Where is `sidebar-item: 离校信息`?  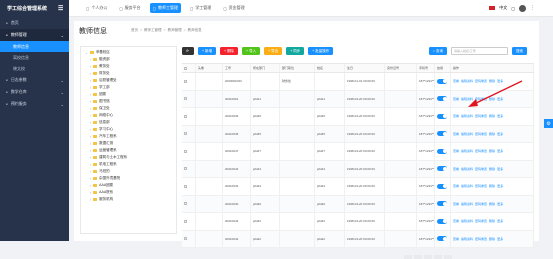 sidebar-item: 离校信息 is located at coordinates (34, 57).